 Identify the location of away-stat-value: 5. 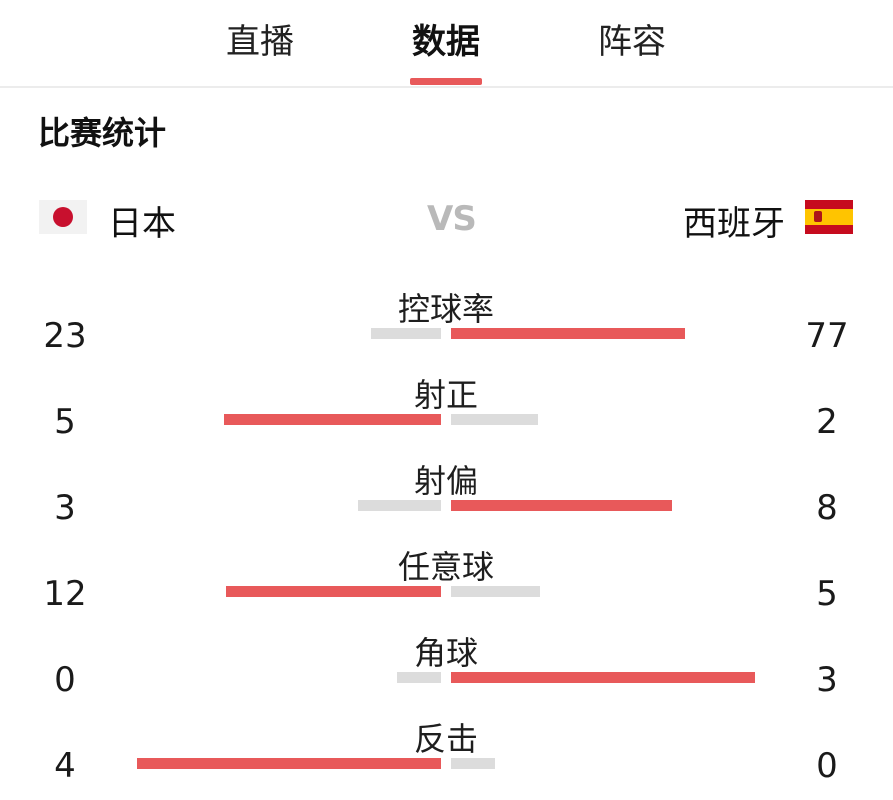
(827, 594).